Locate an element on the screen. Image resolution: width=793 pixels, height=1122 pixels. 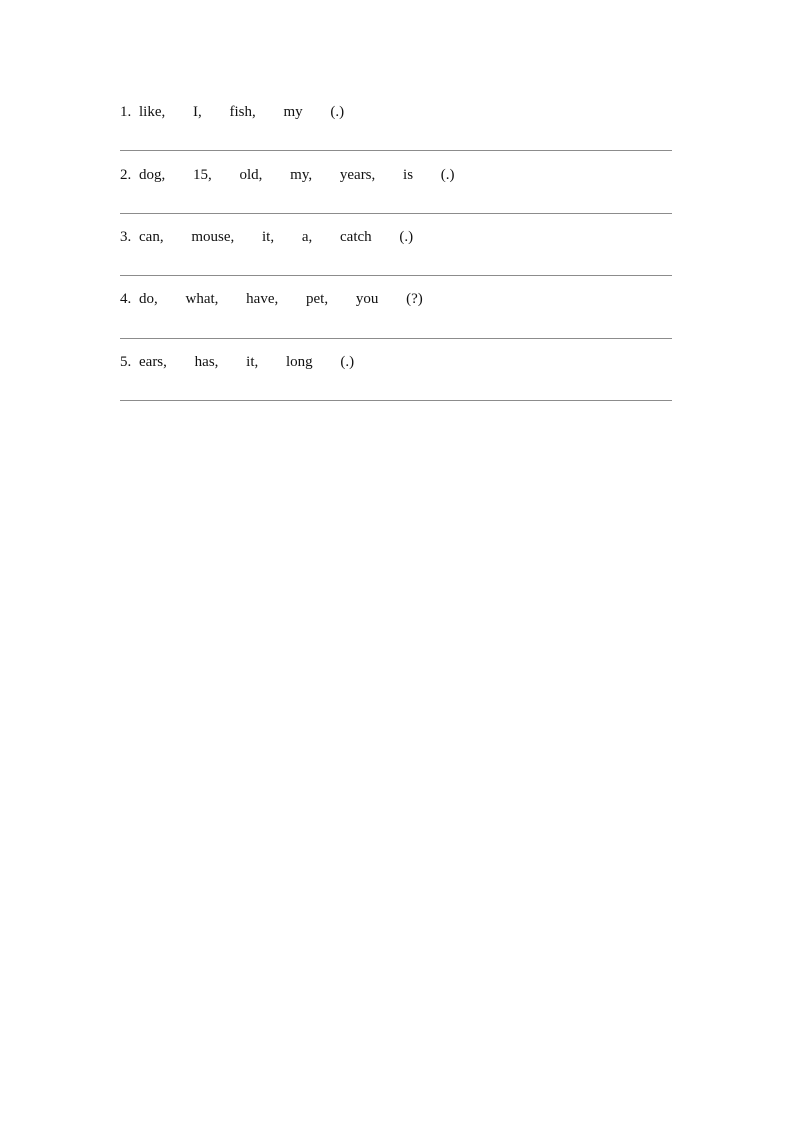
word-chip: my is located at coordinates (293, 112).